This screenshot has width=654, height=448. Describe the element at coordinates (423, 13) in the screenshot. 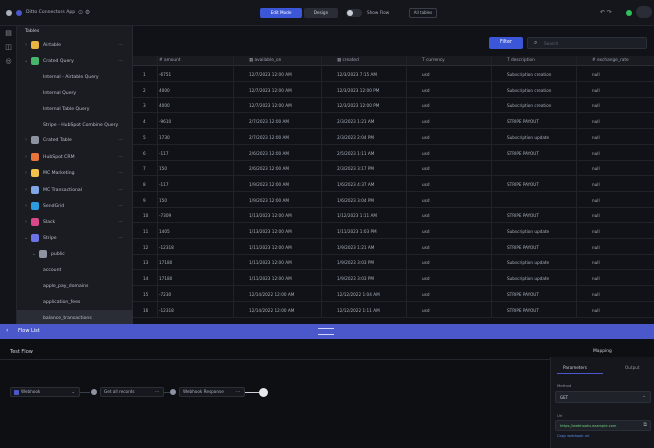

I see `all-tables-button: All tables` at that location.